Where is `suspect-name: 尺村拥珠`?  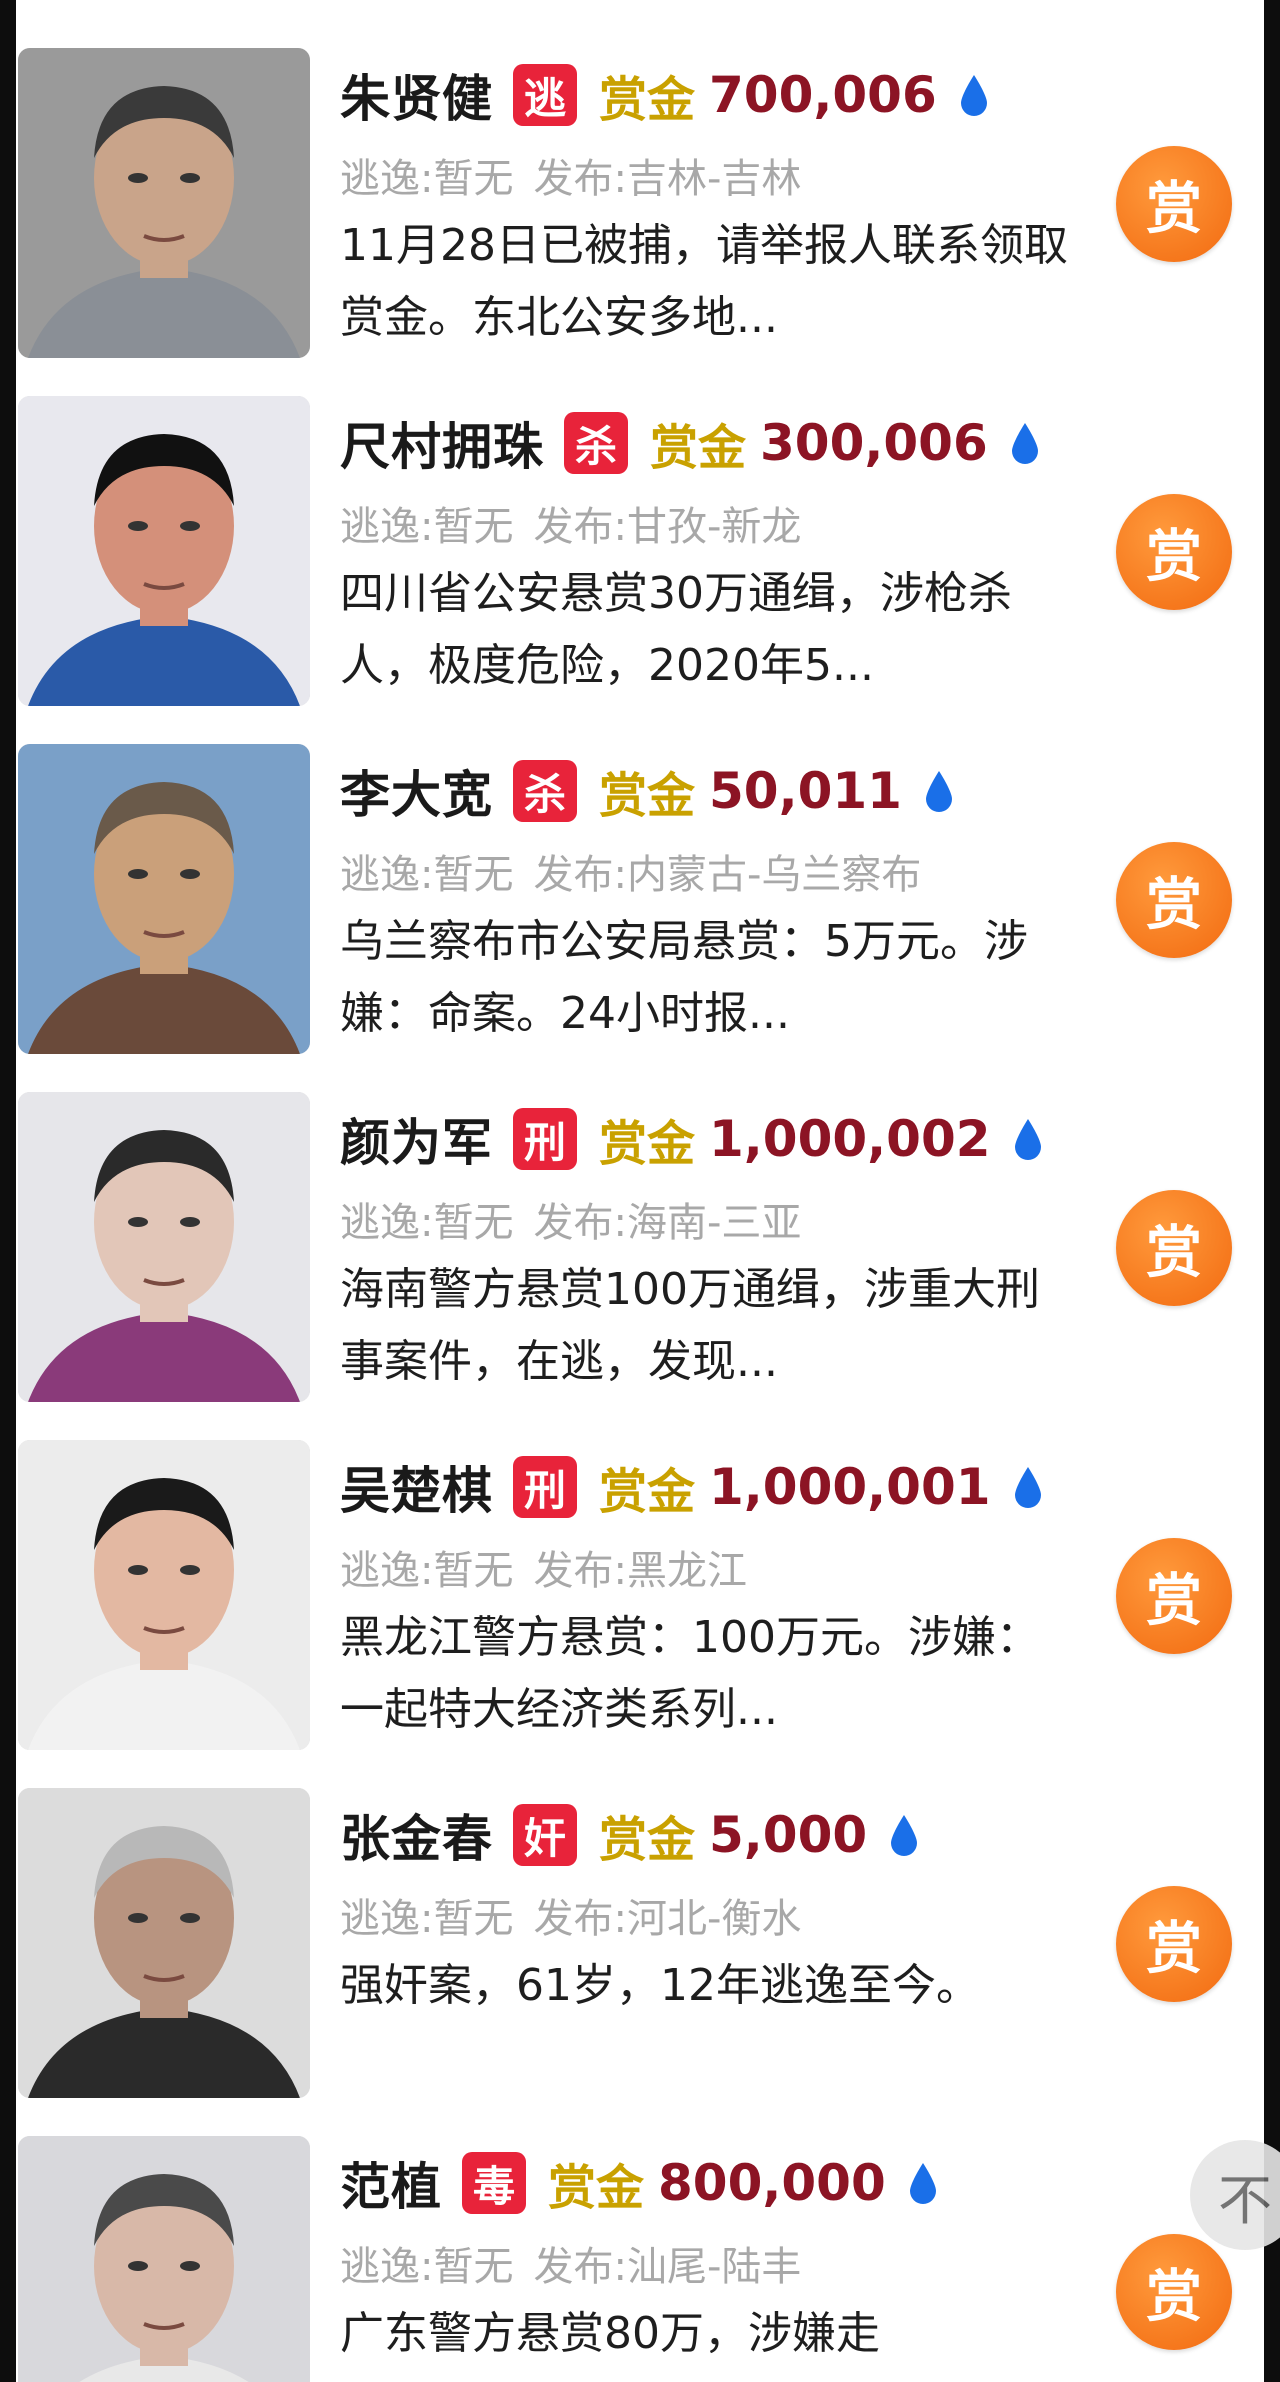
suspect-name: 尺村拥珠 is located at coordinates (442, 443).